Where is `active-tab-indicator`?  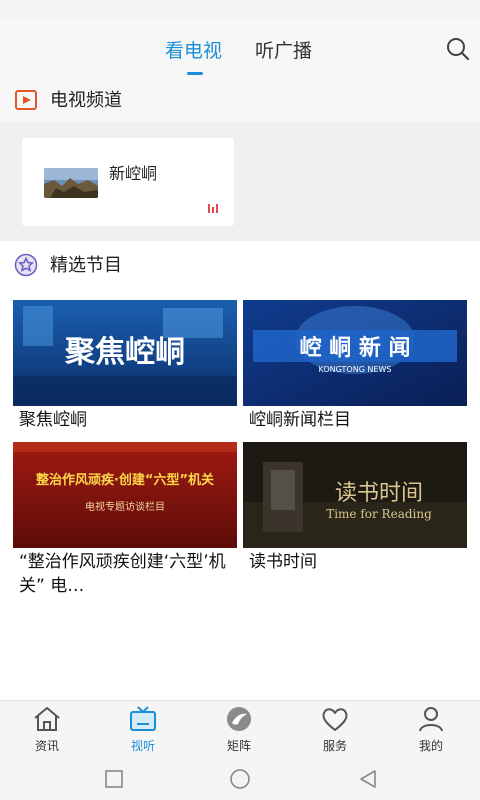 active-tab-indicator is located at coordinates (195, 73).